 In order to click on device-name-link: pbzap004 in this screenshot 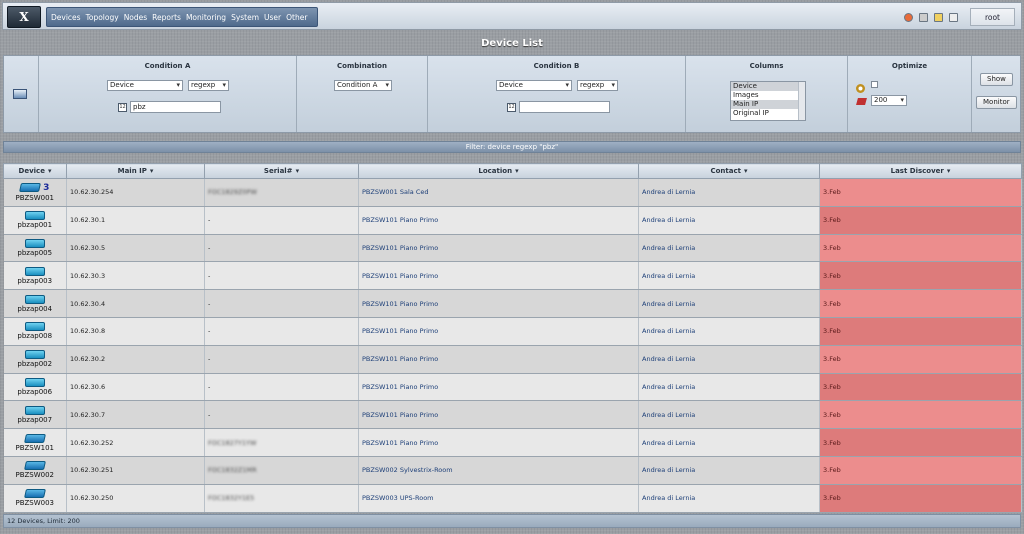, I will do `click(35, 309)`.